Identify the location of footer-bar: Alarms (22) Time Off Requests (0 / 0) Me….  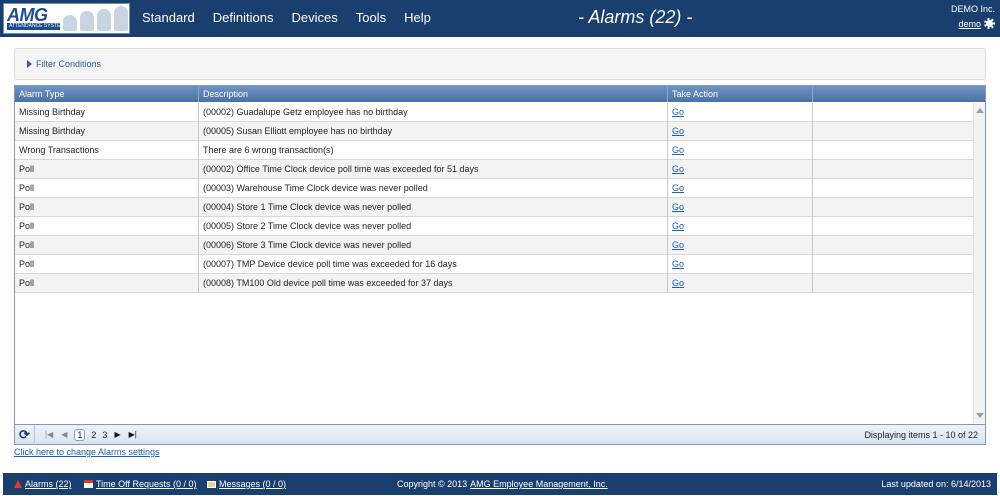
(500, 484).